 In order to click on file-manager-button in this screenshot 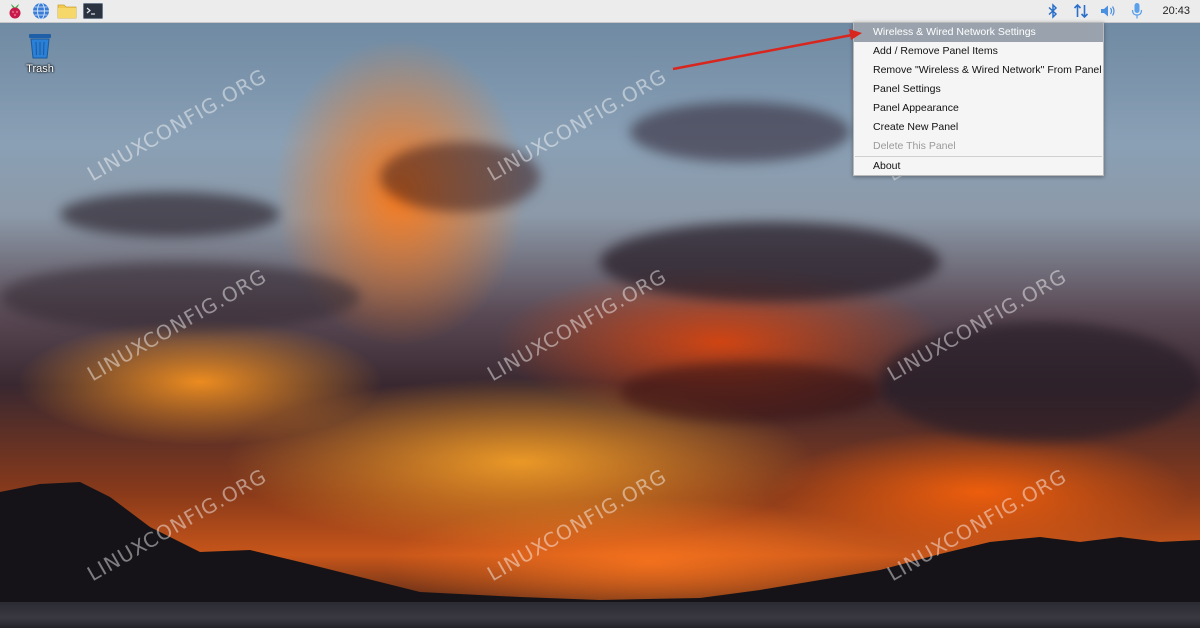, I will do `click(67, 11)`.